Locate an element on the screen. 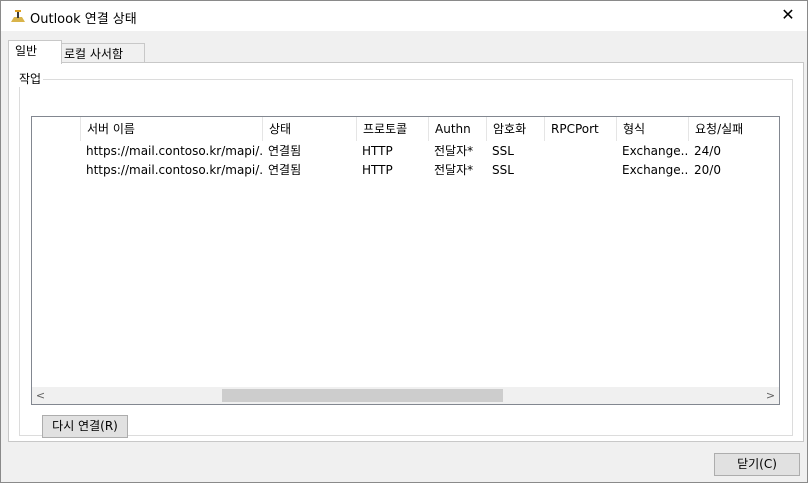 The image size is (808, 483). close-button: 닫기(C) is located at coordinates (757, 464).